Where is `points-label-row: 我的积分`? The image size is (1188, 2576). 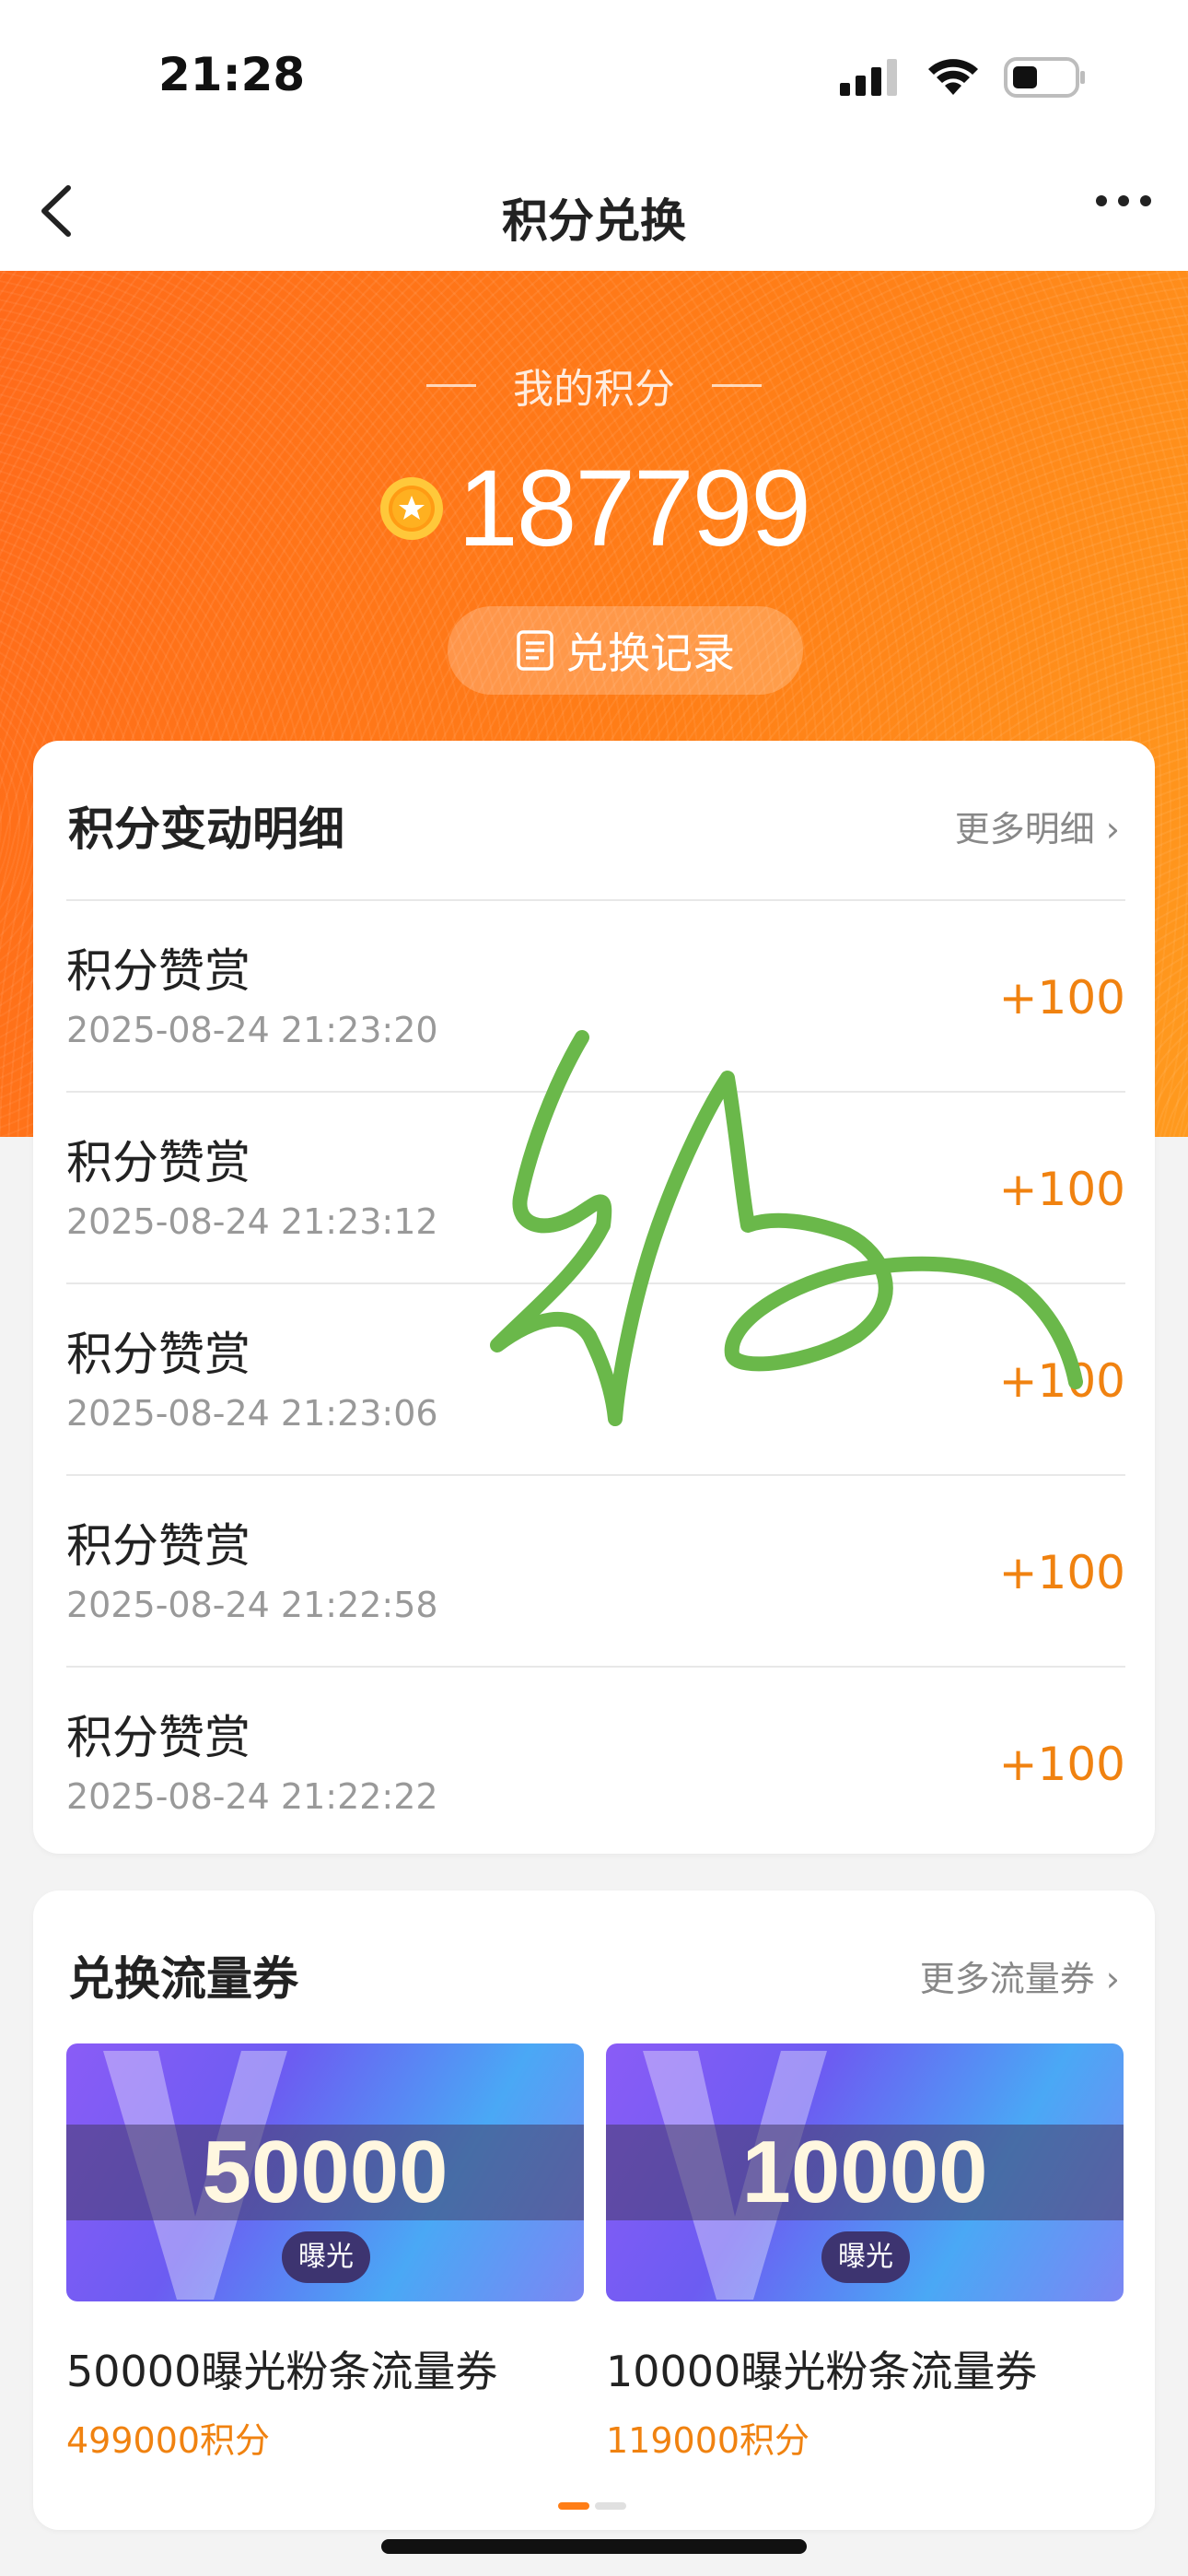
points-label-row: 我的积分 is located at coordinates (594, 385).